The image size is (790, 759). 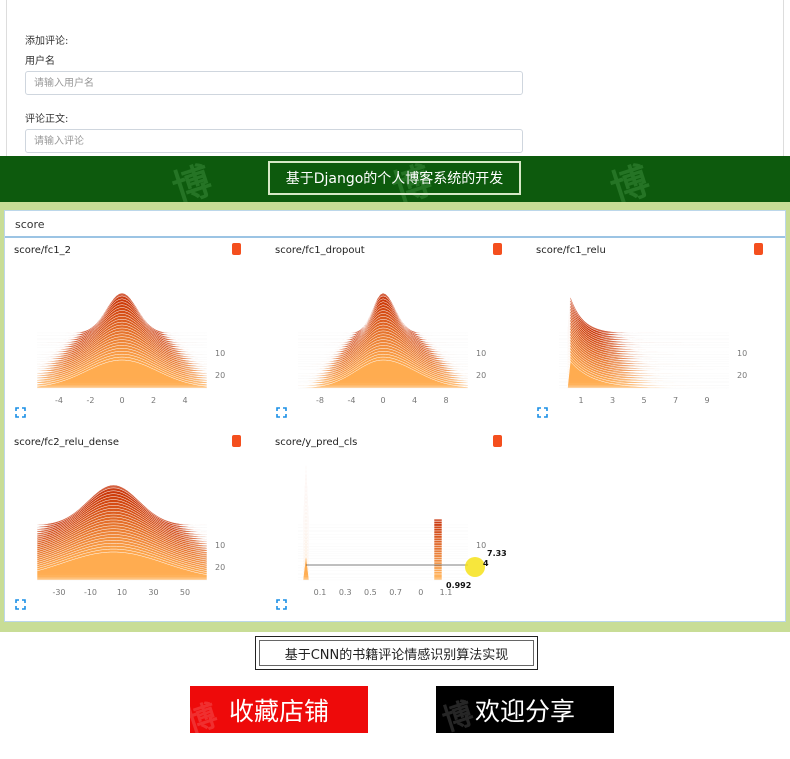 What do you see at coordinates (320, 250) in the screenshot?
I see `histogram-title: score/fc1_dropout` at bounding box center [320, 250].